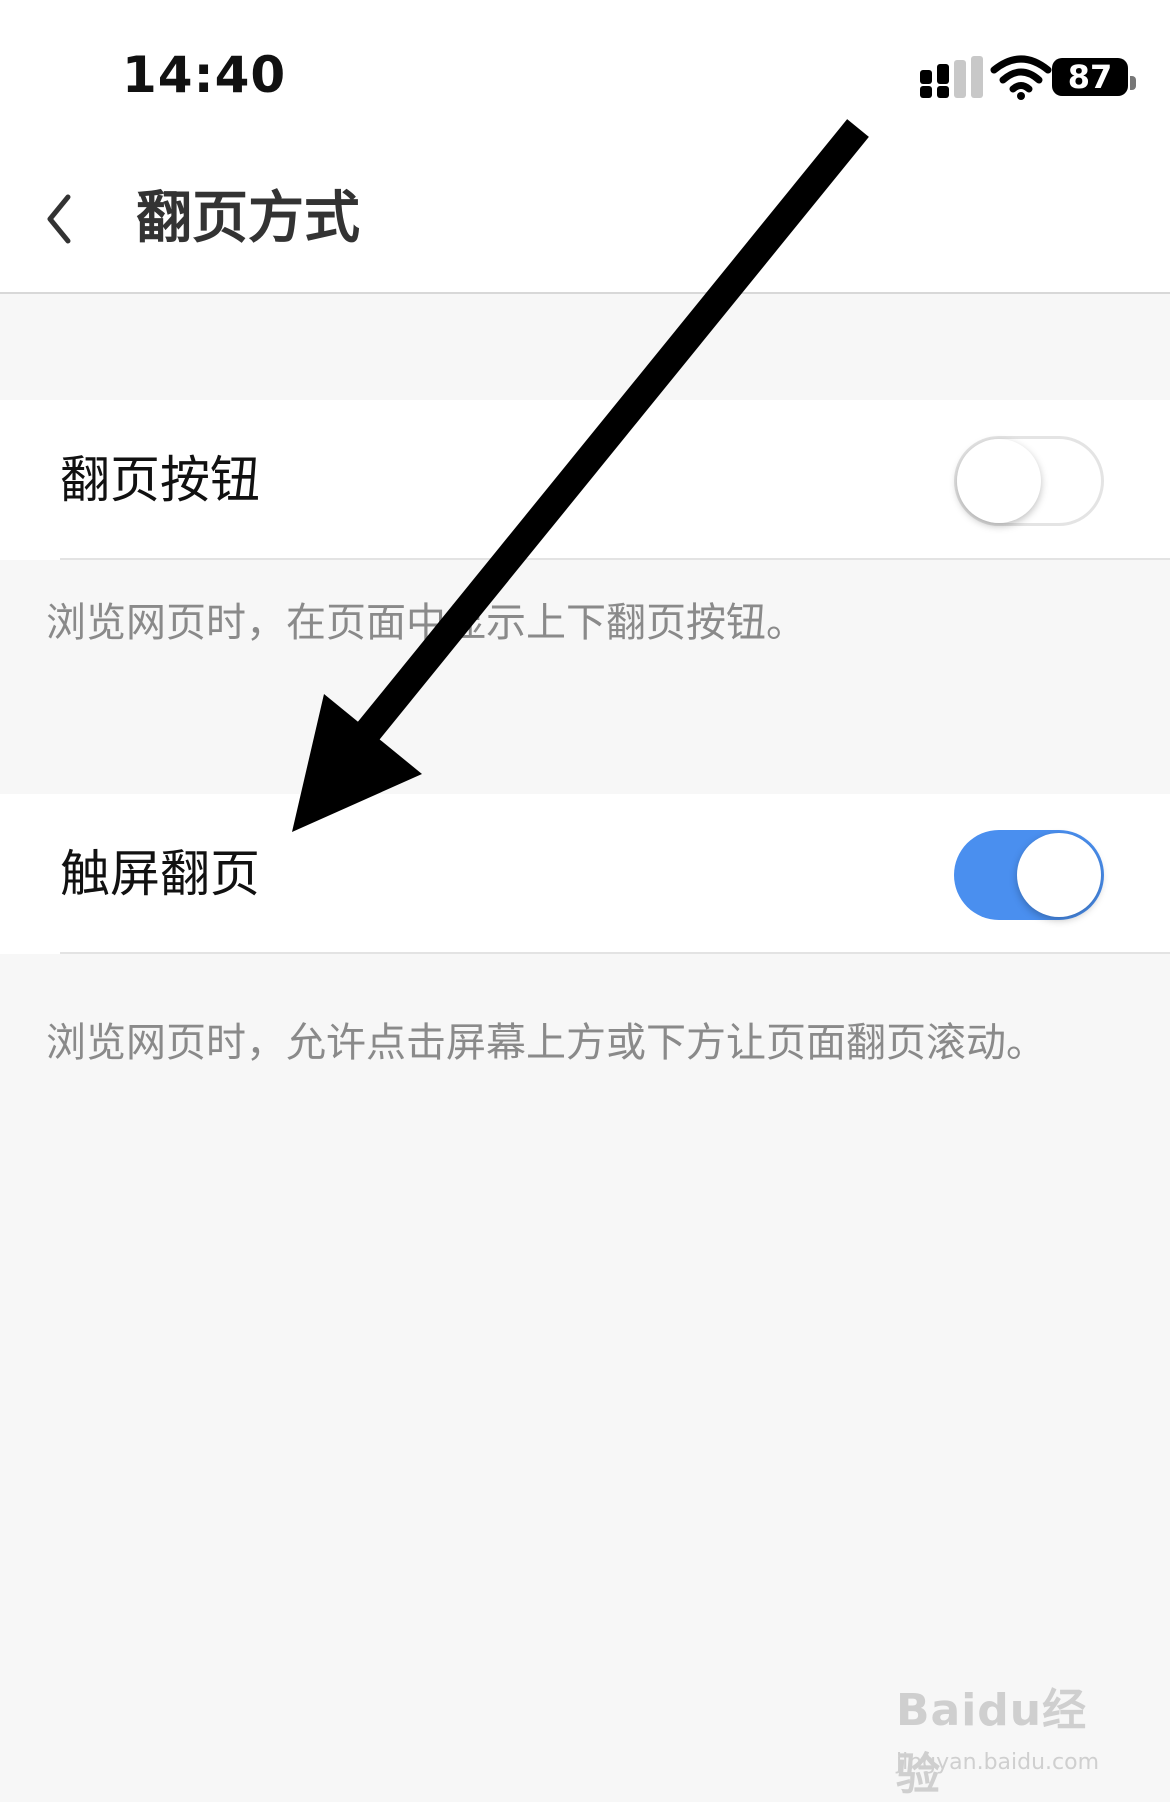 The height and width of the screenshot is (1802, 1170). What do you see at coordinates (58, 219) in the screenshot?
I see `chevron-left-icon` at bounding box center [58, 219].